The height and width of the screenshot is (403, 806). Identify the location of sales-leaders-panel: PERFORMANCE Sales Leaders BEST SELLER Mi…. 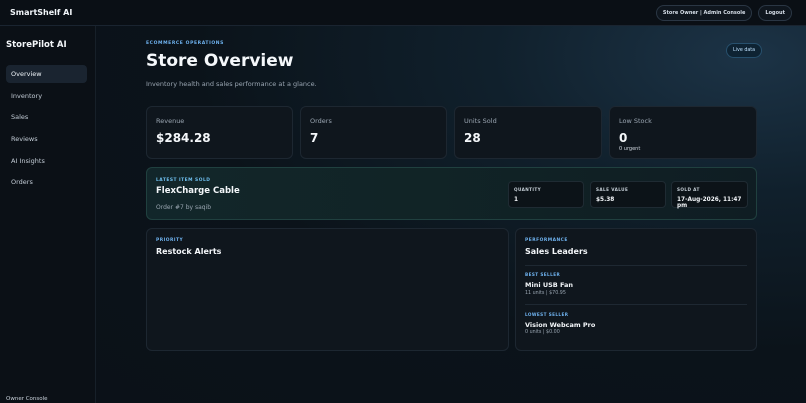
(636, 289).